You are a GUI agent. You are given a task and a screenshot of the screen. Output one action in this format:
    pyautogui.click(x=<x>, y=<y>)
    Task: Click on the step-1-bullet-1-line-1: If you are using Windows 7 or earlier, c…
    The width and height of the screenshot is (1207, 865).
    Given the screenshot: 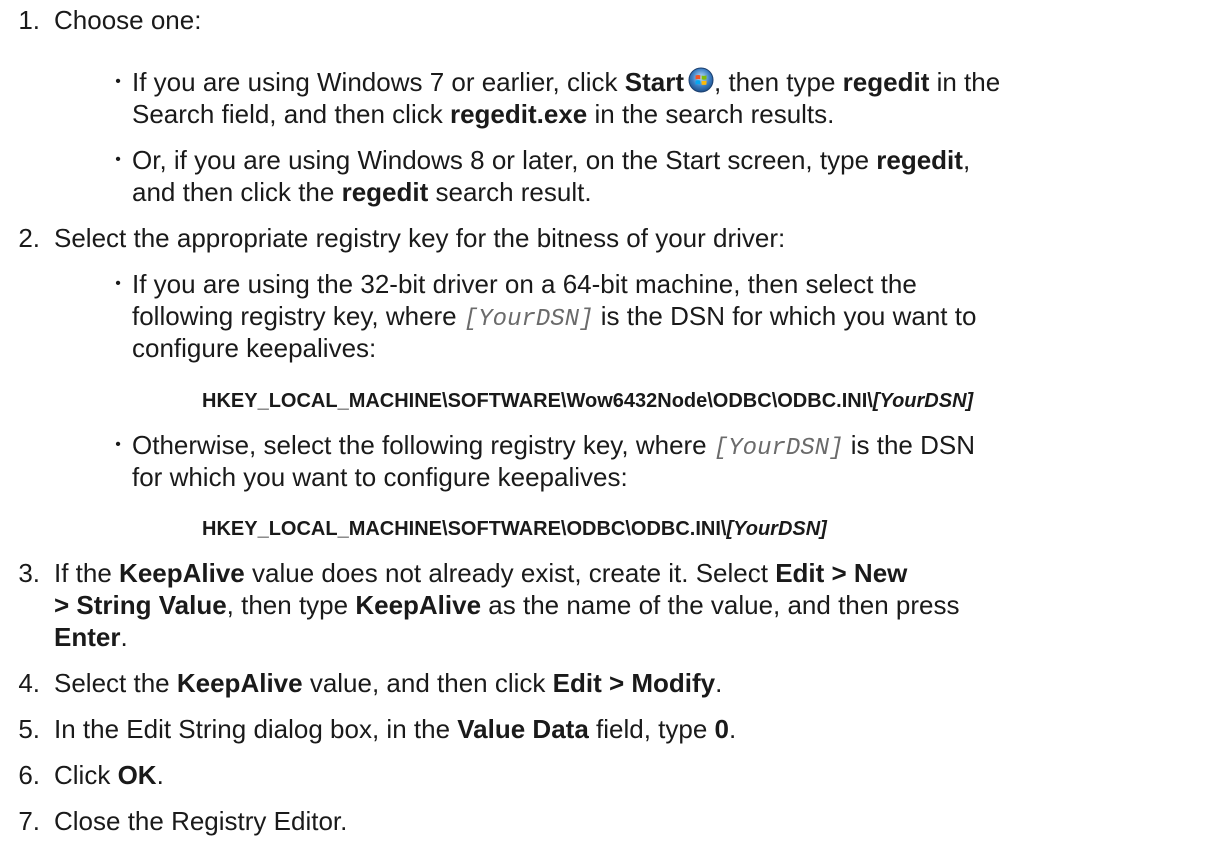 What is the action you would take?
    pyautogui.click(x=566, y=82)
    